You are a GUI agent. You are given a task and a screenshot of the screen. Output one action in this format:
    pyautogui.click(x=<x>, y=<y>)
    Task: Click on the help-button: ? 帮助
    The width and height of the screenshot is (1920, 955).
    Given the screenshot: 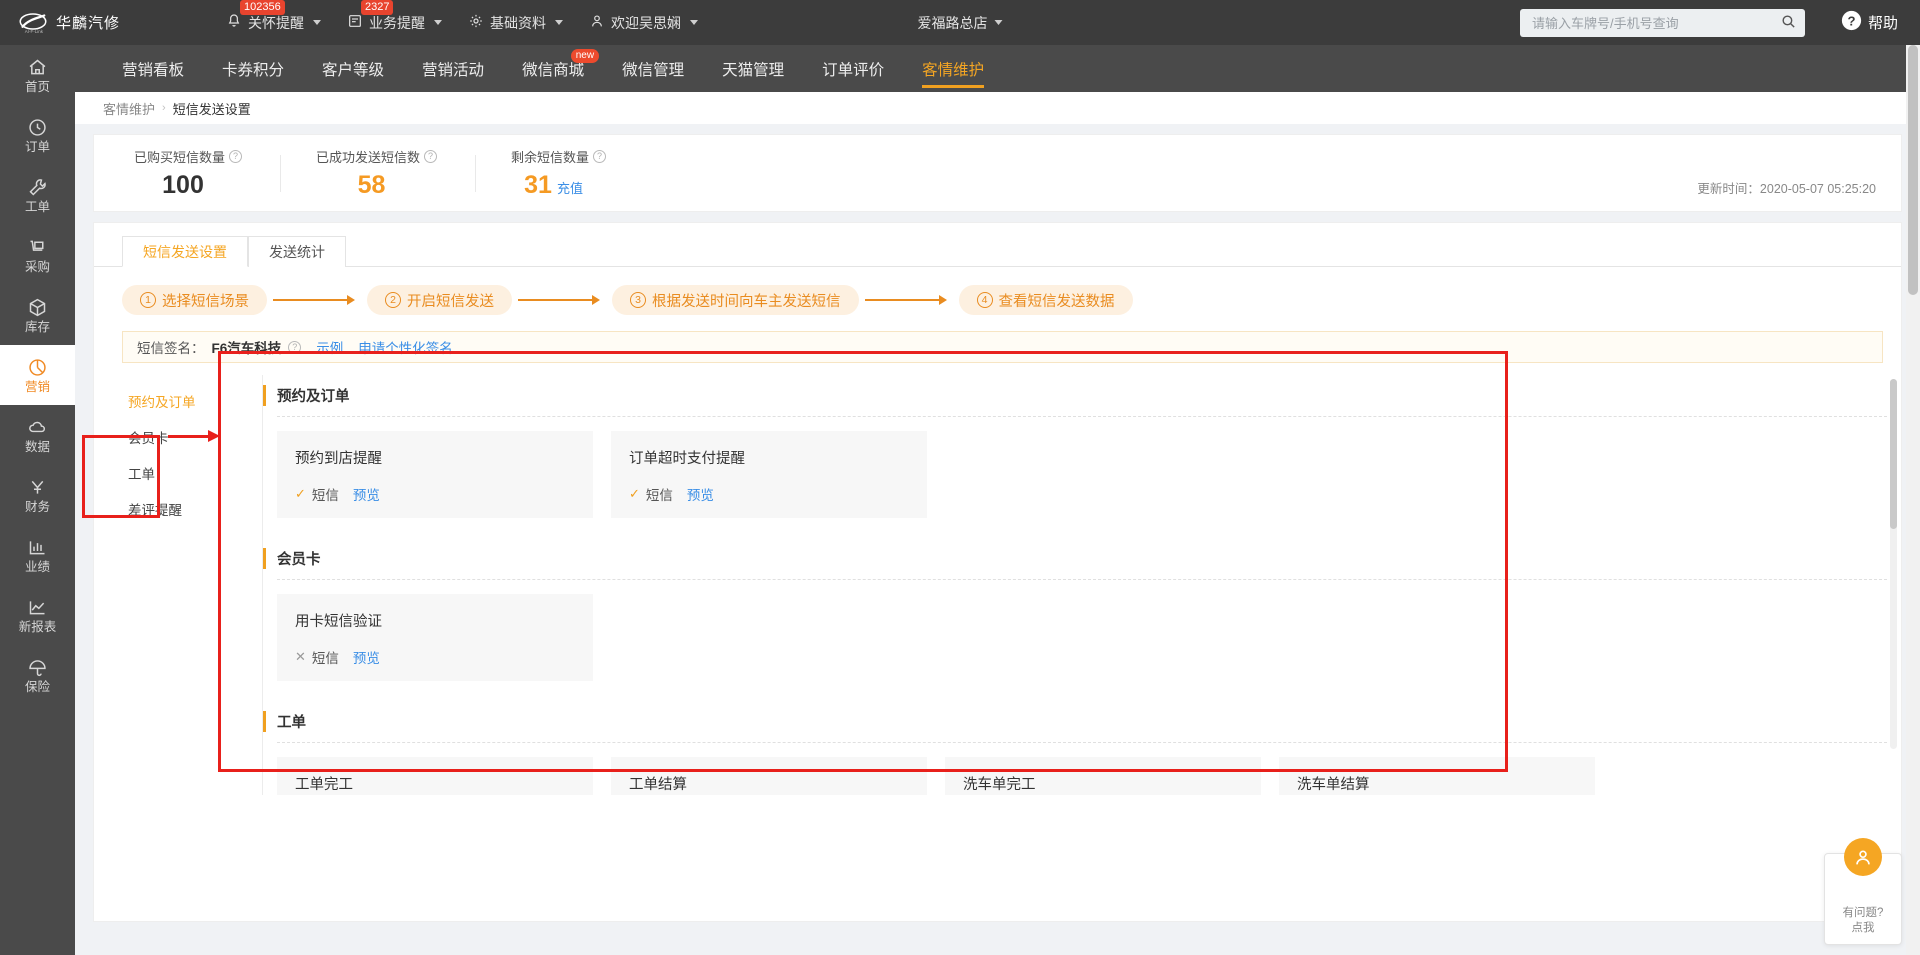 What is the action you would take?
    pyautogui.click(x=1869, y=22)
    